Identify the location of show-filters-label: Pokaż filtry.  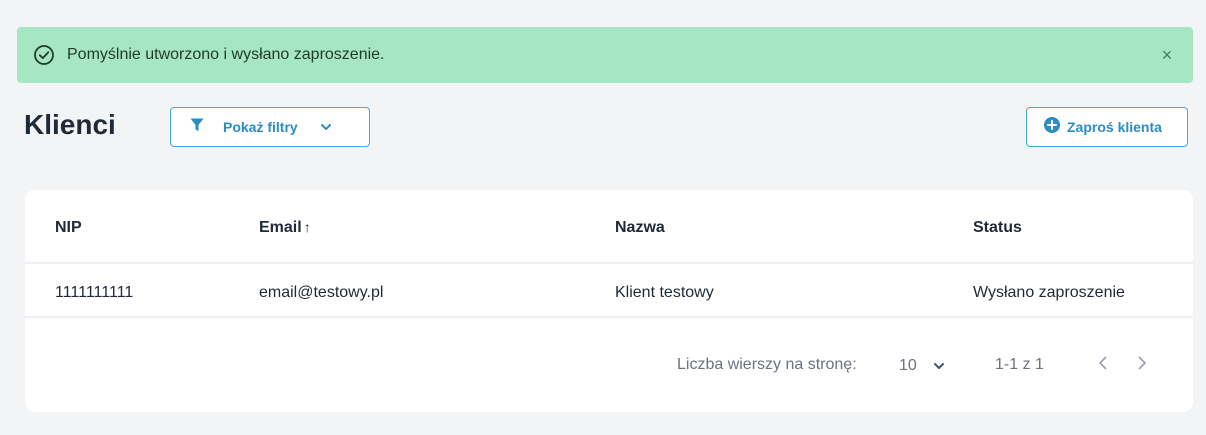
(260, 127).